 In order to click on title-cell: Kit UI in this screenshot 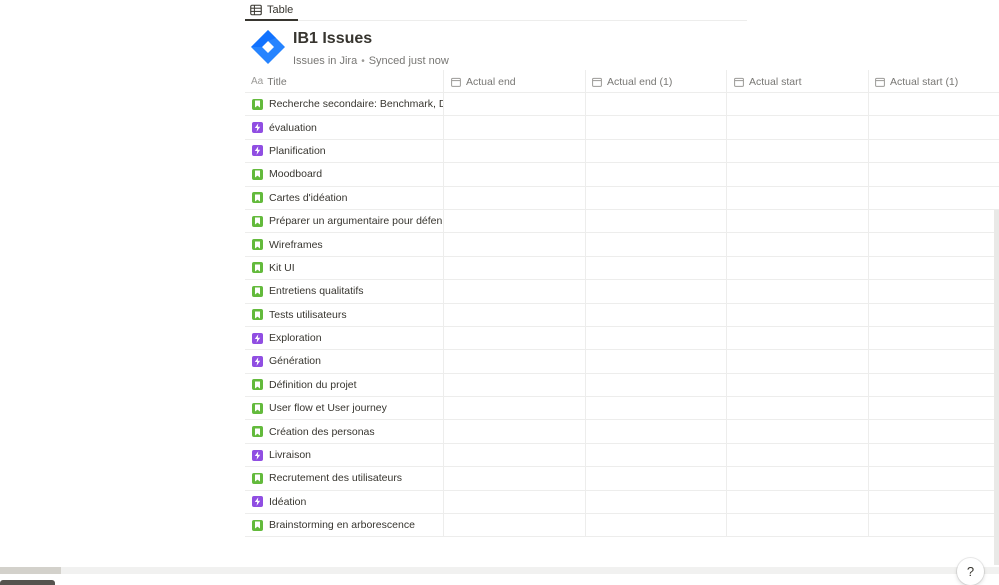, I will do `click(344, 268)`.